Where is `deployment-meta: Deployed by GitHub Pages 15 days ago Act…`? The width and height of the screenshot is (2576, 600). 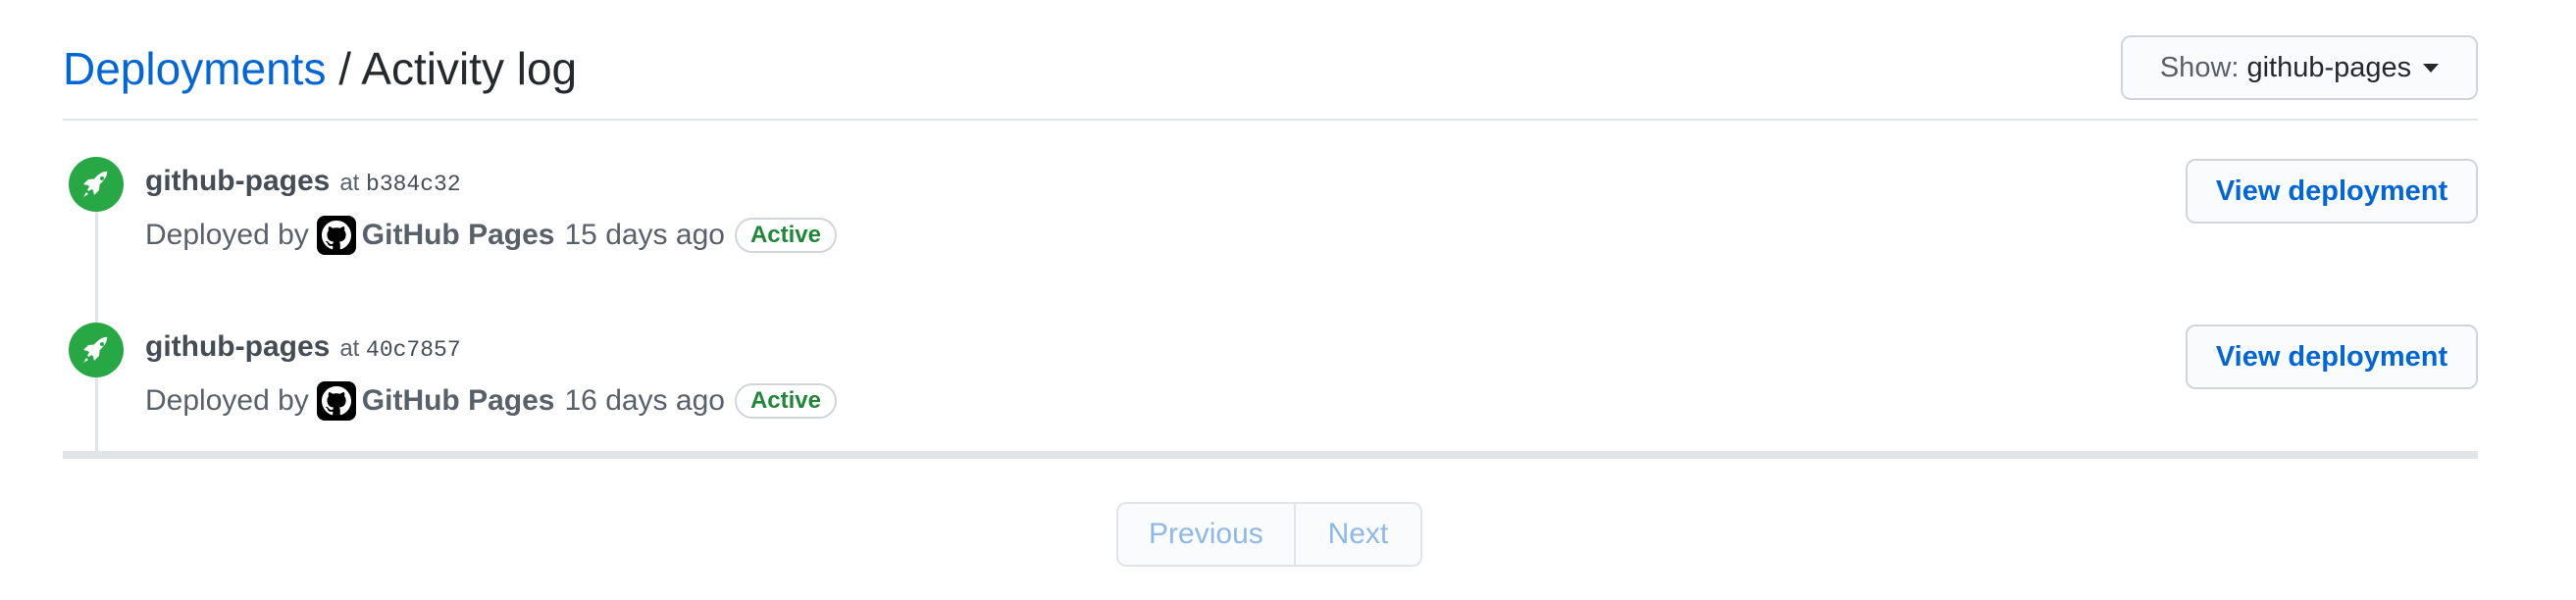
deployment-meta: Deployed by GitHub Pages 15 days ago Act… is located at coordinates (491, 235).